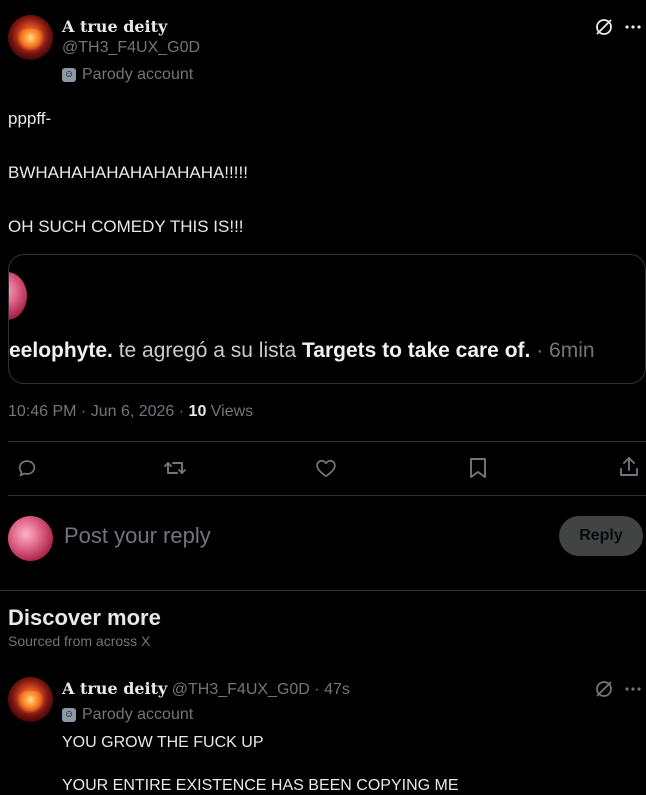 The image size is (646, 795). Describe the element at coordinates (601, 536) in the screenshot. I see `reply-button: Reply` at that location.